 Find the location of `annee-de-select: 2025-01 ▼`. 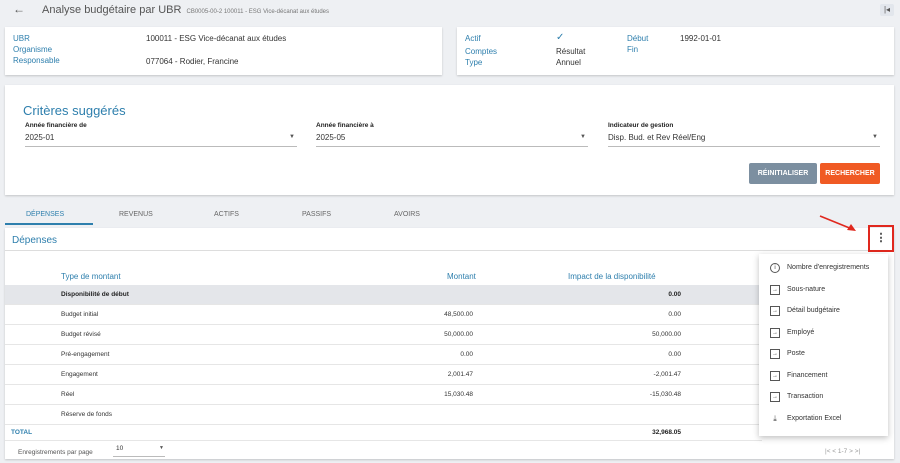

annee-de-select: 2025-01 ▼ is located at coordinates (161, 140).